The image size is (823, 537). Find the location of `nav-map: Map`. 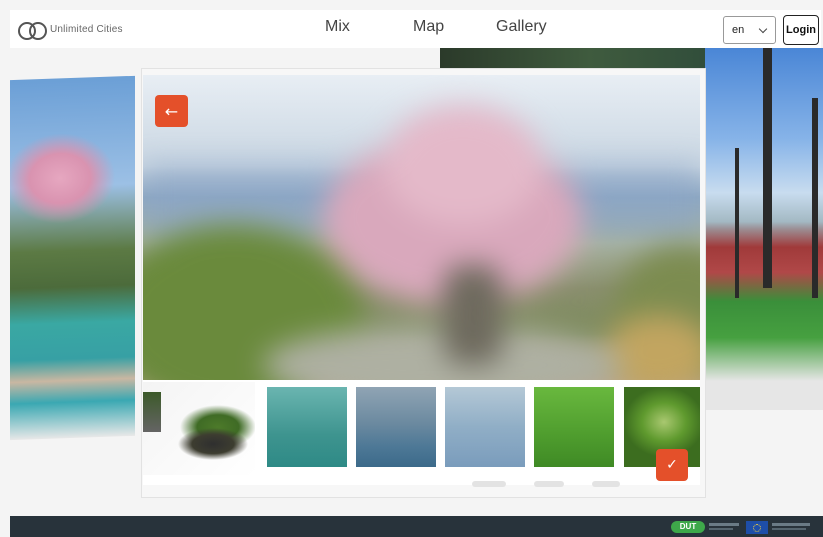

nav-map: Map is located at coordinates (428, 27).